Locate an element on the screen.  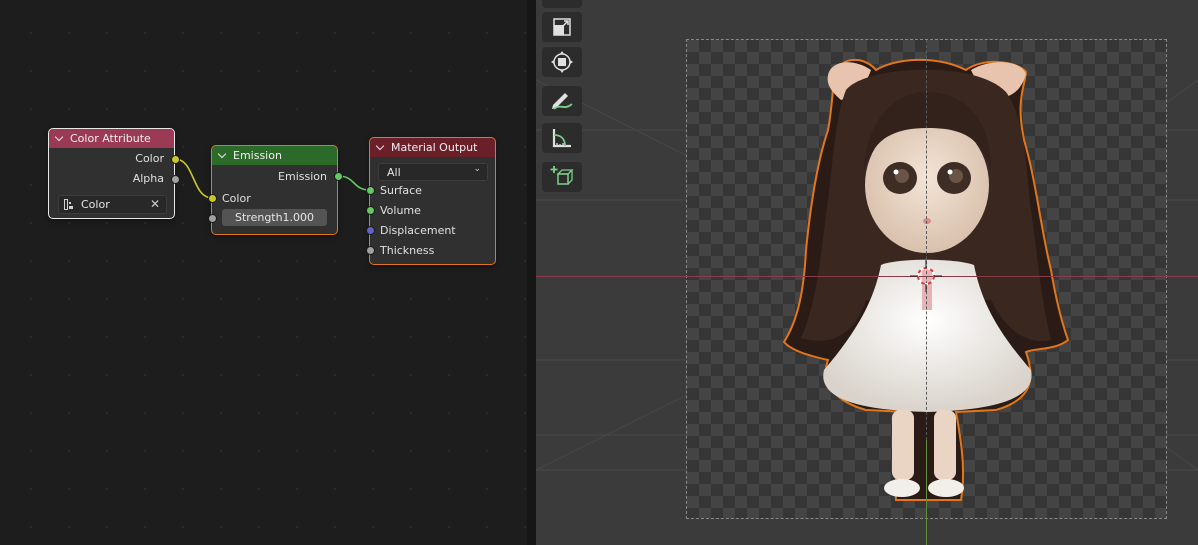
annotate-tool-button is located at coordinates (562, 101).